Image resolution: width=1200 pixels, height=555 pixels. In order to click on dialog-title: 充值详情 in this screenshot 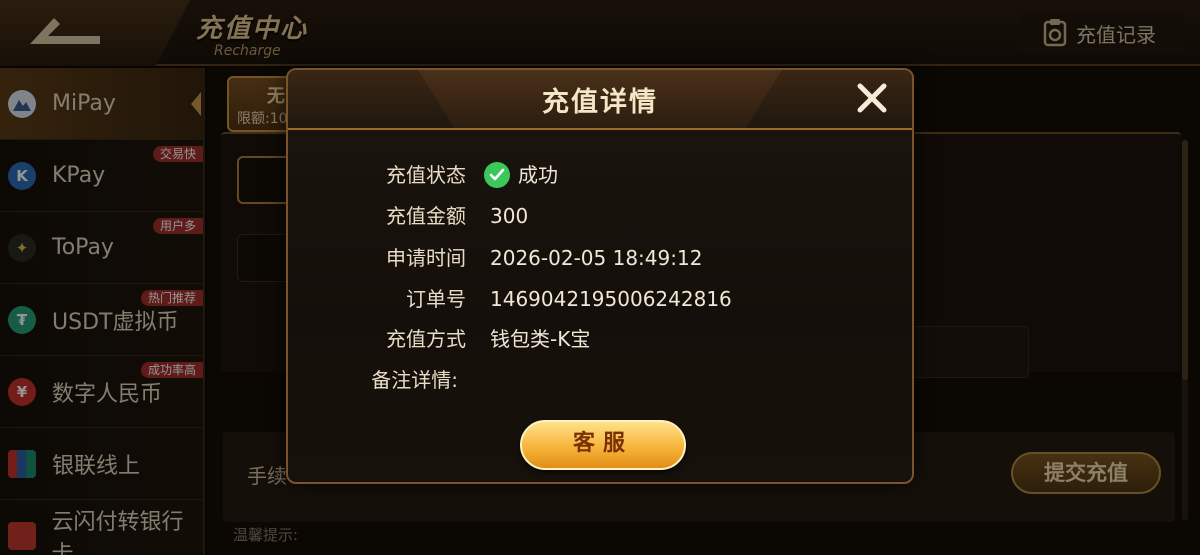, I will do `click(600, 102)`.